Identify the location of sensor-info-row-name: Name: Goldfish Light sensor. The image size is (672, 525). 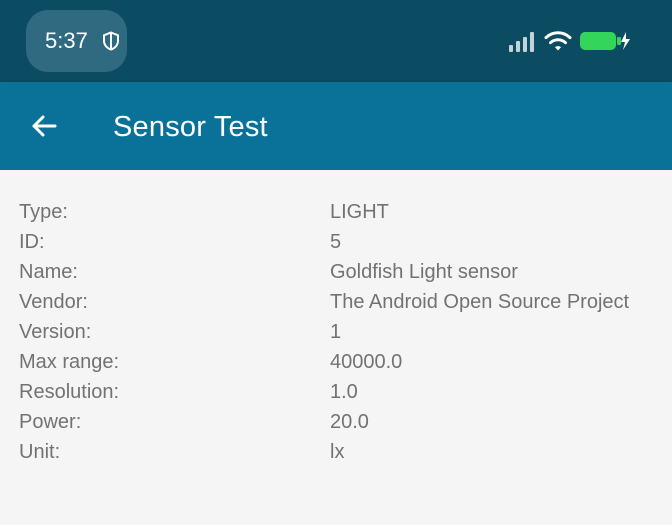
(336, 272).